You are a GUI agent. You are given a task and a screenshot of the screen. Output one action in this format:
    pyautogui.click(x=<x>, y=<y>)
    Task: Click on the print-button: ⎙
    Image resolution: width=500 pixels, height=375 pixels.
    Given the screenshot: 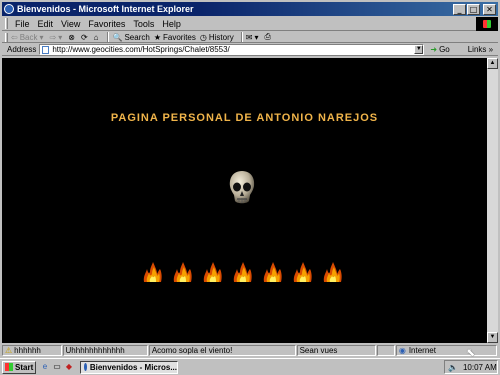 What is the action you would take?
    pyautogui.click(x=268, y=37)
    